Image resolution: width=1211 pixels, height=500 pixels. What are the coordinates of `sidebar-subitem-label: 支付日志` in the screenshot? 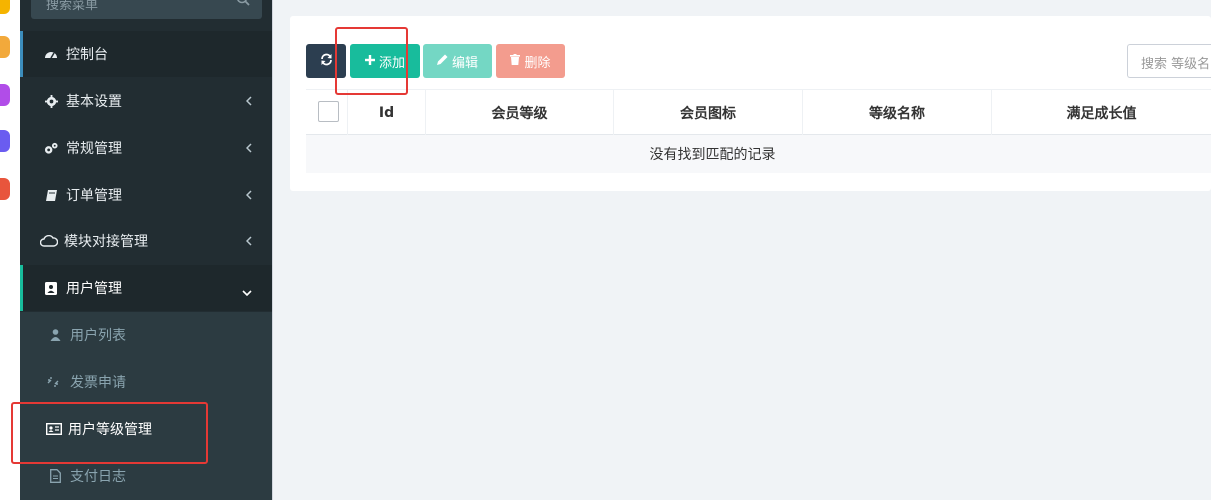 It's located at (98, 477).